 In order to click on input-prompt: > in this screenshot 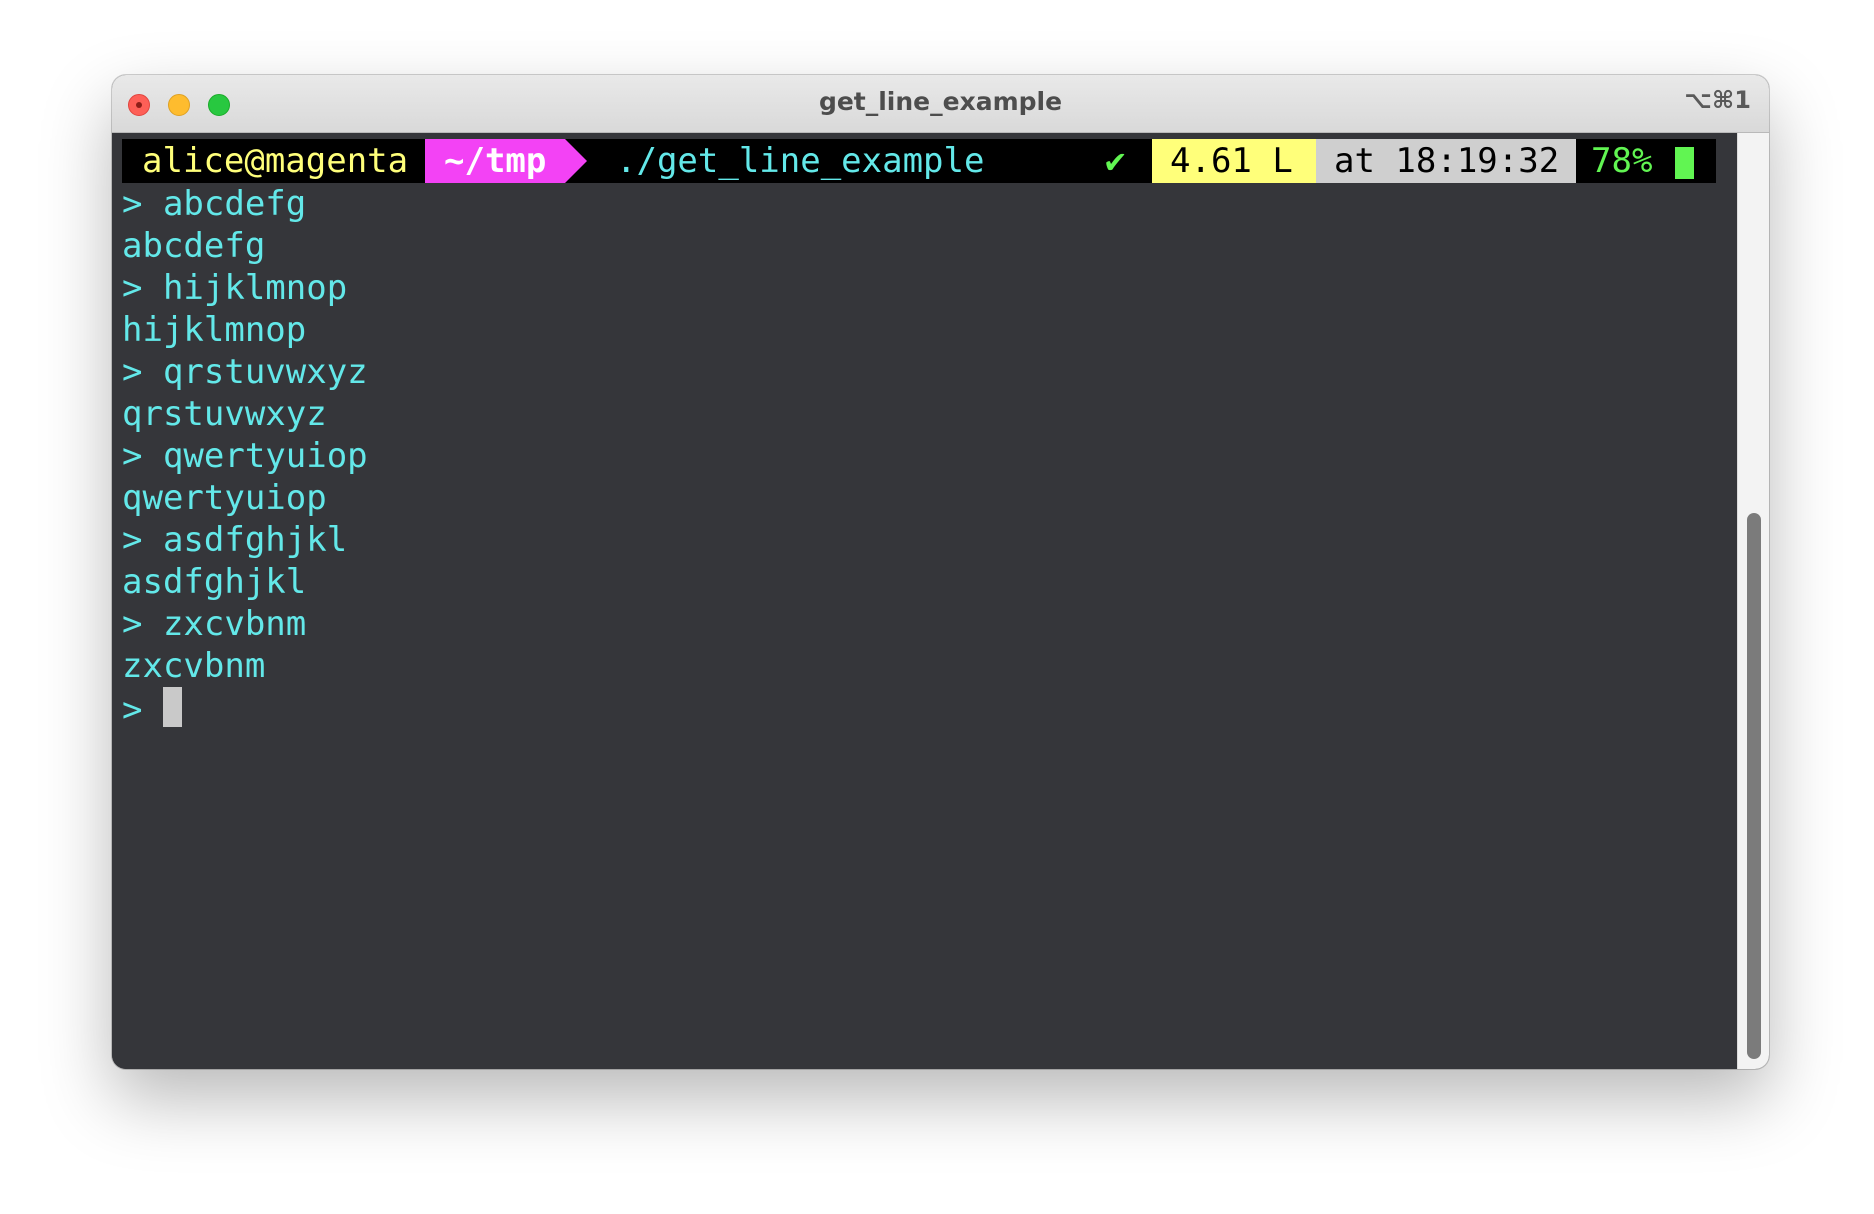, I will do `click(142, 710)`.